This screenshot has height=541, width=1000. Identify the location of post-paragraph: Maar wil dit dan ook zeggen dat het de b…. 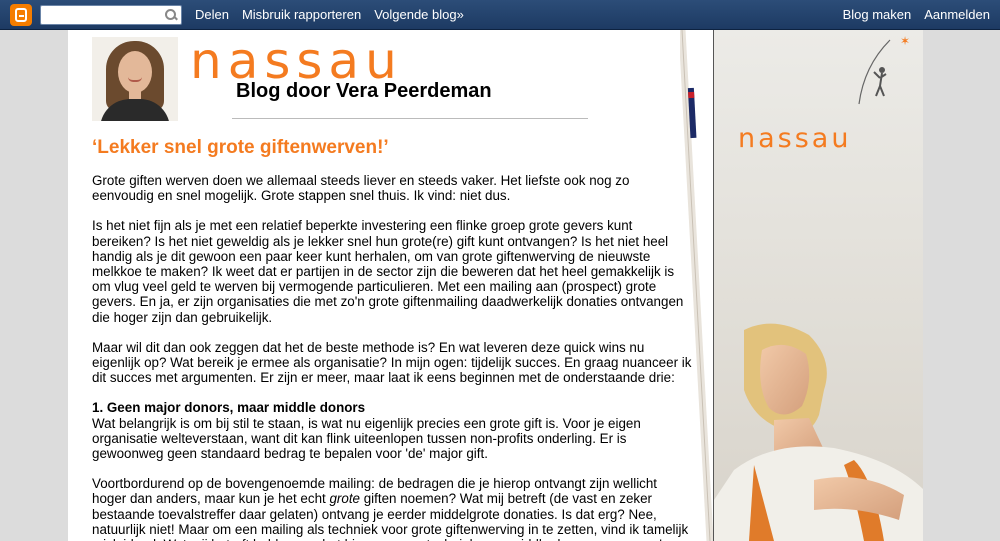
(392, 362).